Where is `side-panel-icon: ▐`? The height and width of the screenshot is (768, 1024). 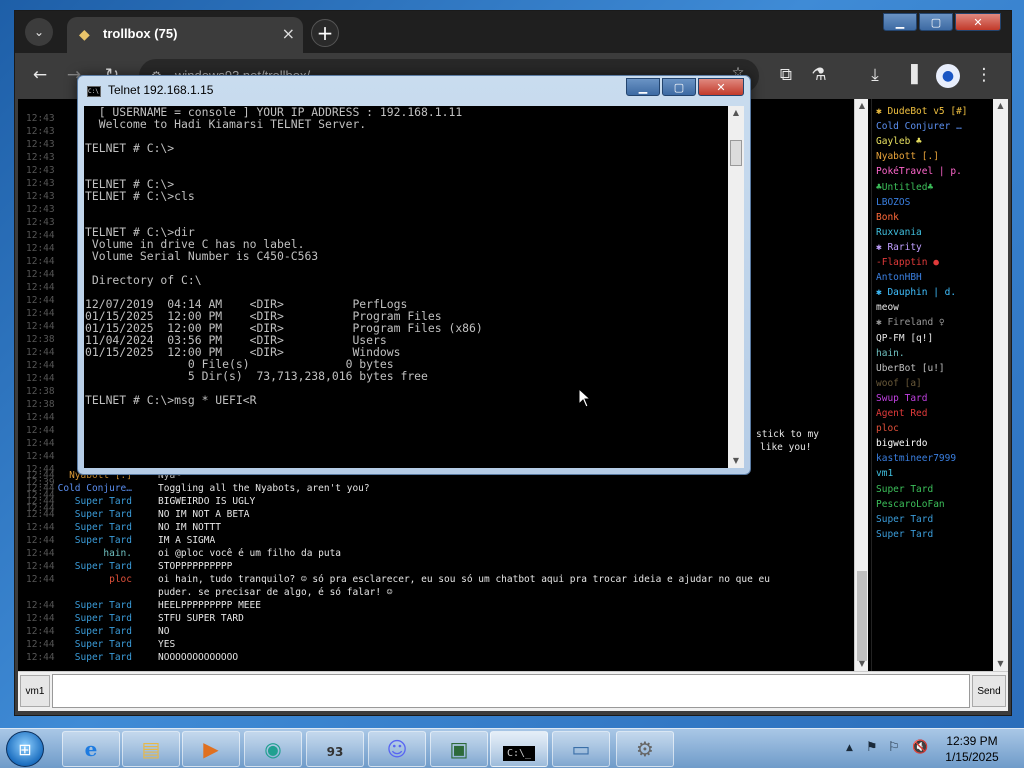 side-panel-icon: ▐ is located at coordinates (911, 75).